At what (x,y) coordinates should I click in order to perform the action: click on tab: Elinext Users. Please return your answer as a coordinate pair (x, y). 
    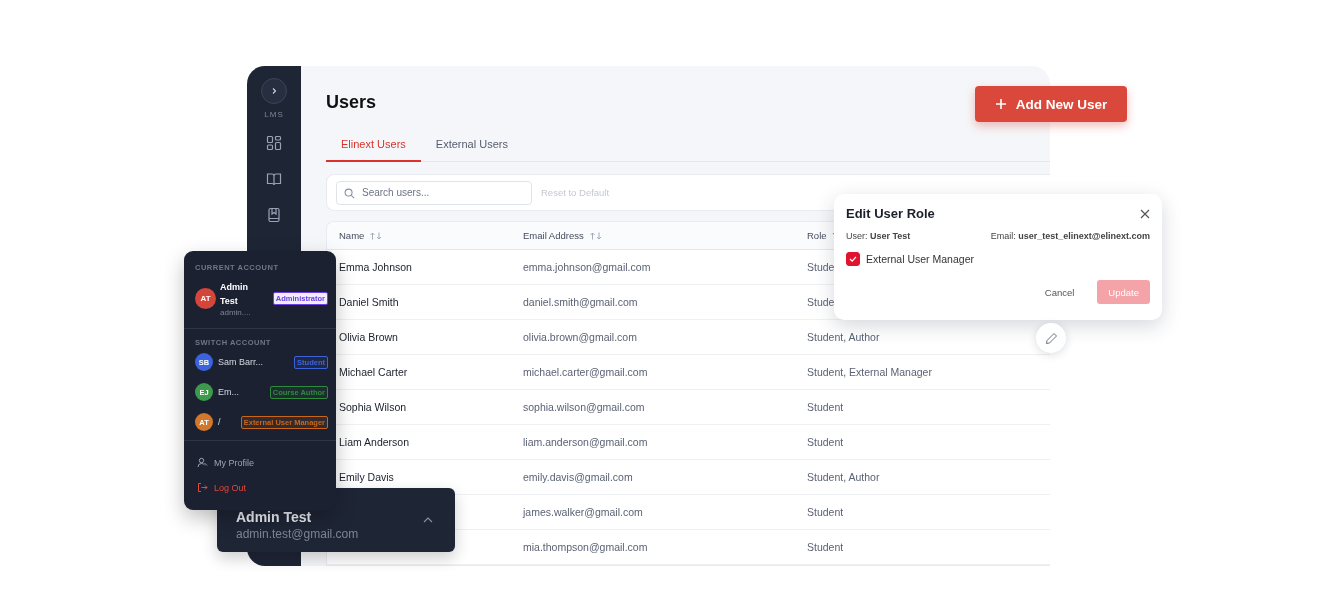
    Looking at the image, I should click on (373, 147).